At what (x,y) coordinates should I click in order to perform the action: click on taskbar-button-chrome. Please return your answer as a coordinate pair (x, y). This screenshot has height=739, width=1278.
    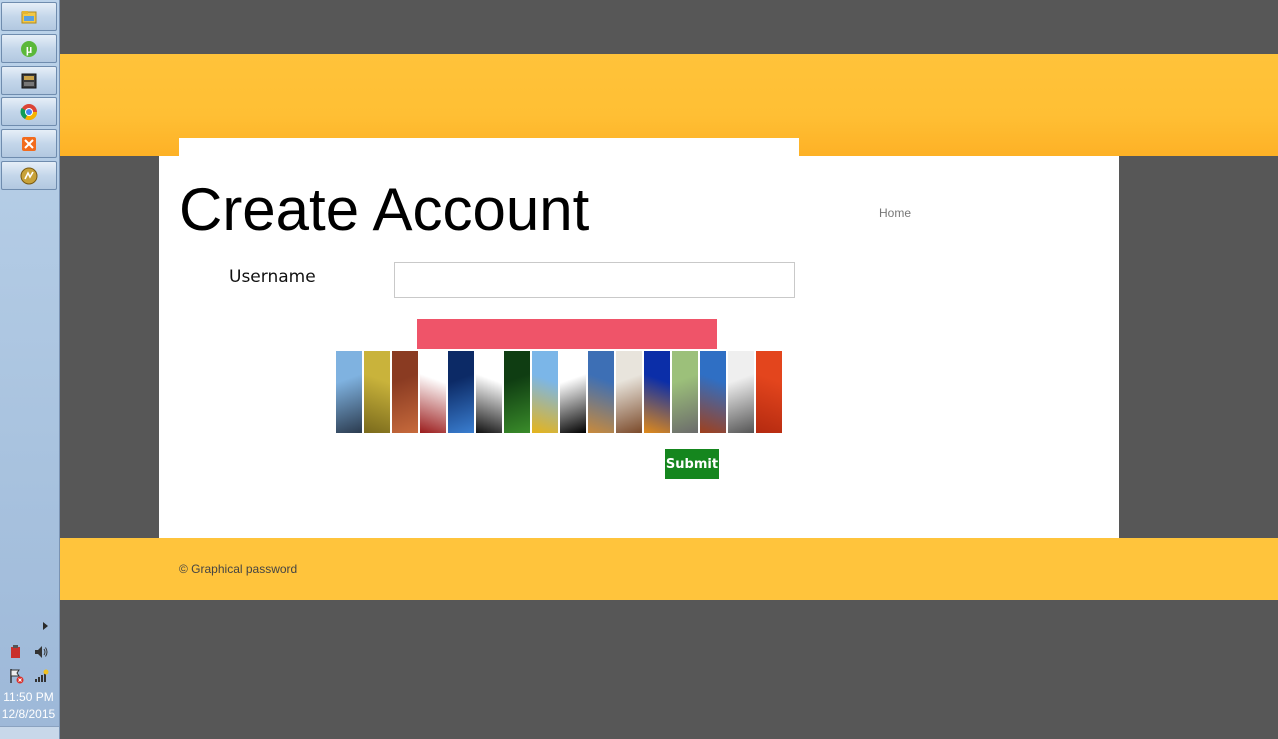
    Looking at the image, I should click on (29, 111).